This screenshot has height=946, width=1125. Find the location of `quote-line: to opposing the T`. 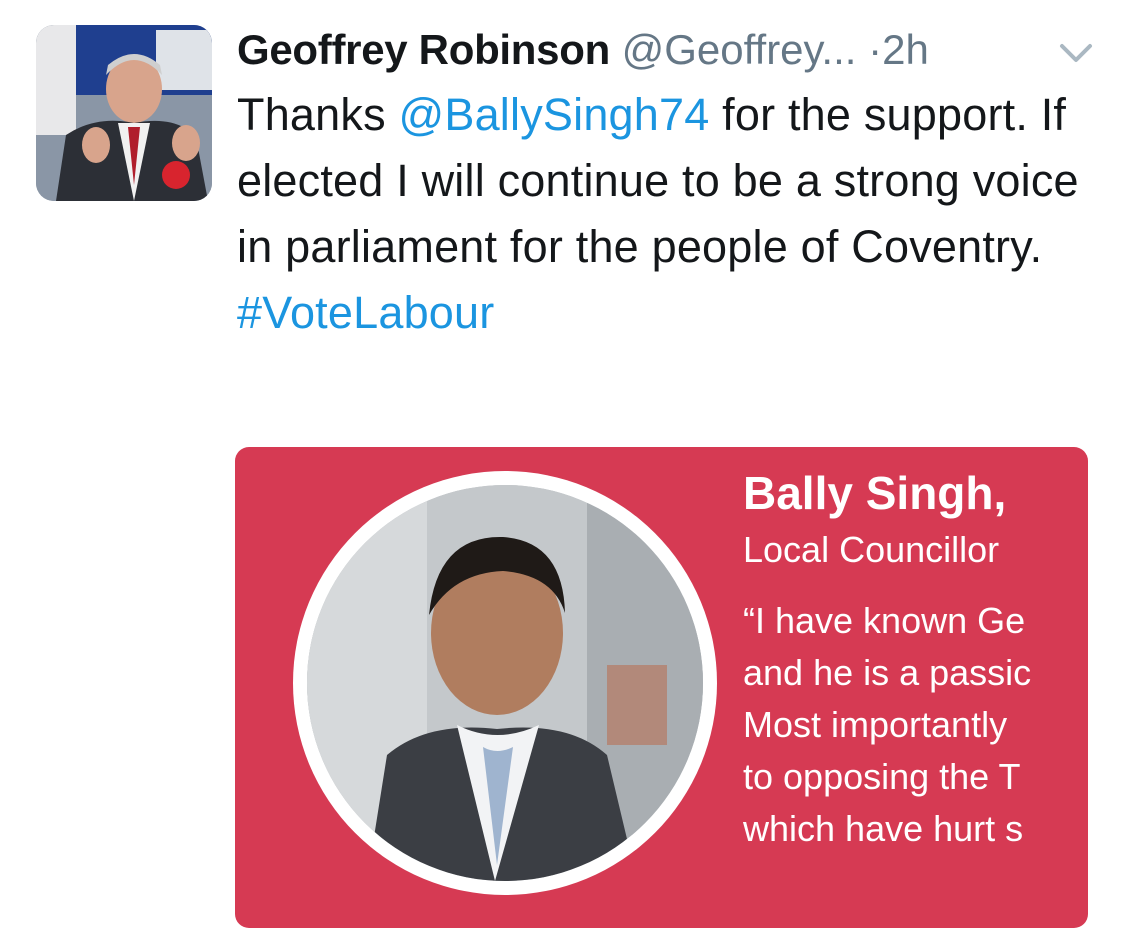

quote-line: to opposing the T is located at coordinates (882, 776).